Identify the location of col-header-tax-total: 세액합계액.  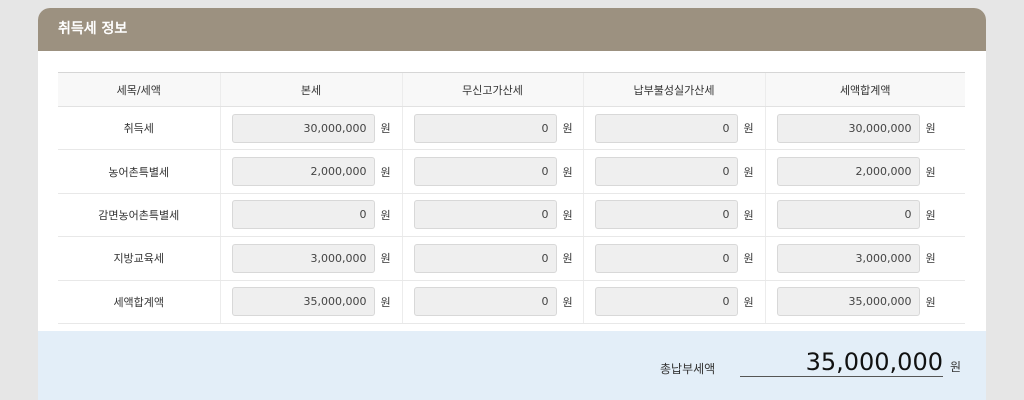
(864, 89).